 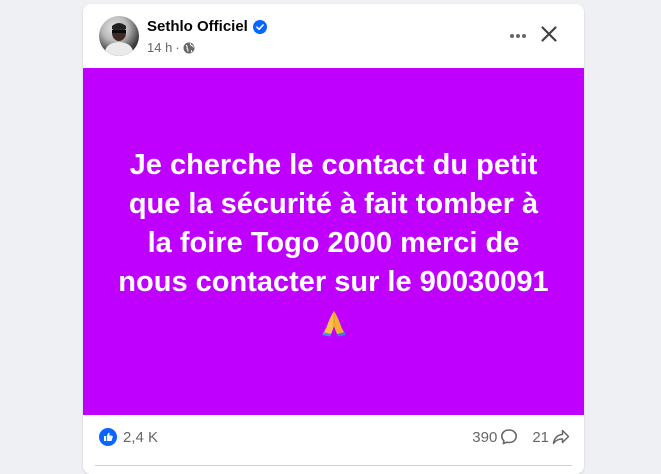 What do you see at coordinates (333, 444) in the screenshot?
I see `post-footer: 2,4 K 390 21` at bounding box center [333, 444].